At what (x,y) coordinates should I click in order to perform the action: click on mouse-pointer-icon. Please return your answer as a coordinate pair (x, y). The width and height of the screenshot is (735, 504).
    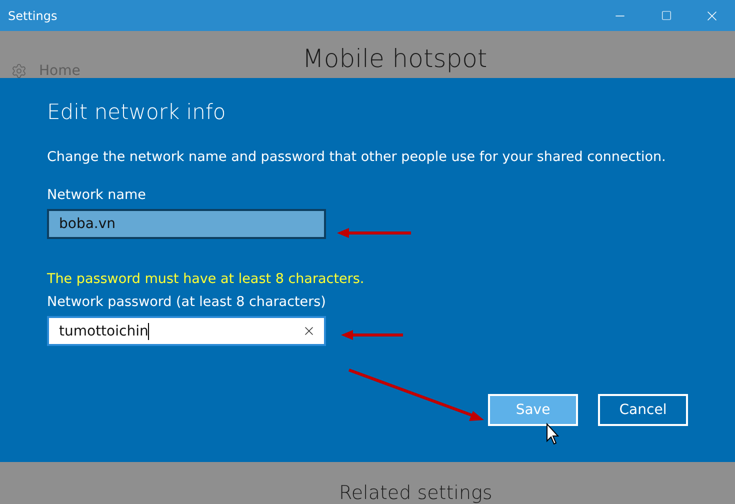
    Looking at the image, I should click on (553, 433).